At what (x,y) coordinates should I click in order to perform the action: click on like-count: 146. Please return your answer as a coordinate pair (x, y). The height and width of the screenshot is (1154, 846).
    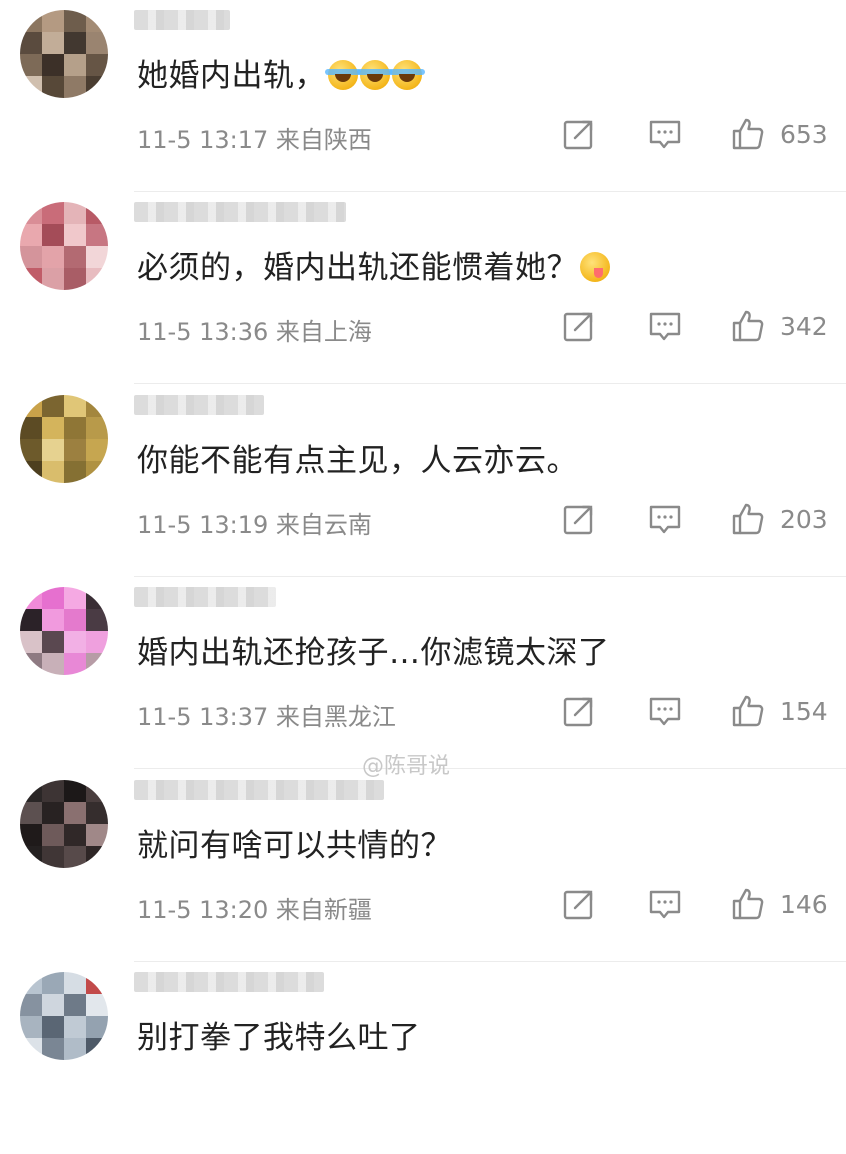
    Looking at the image, I should click on (804, 904).